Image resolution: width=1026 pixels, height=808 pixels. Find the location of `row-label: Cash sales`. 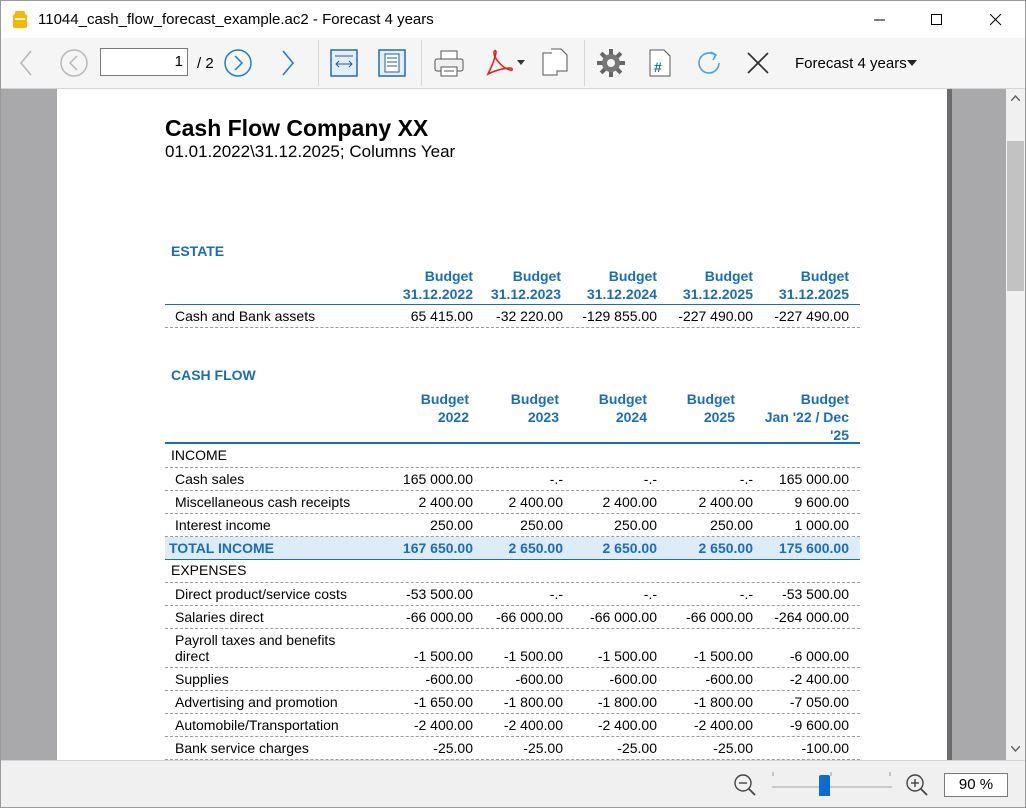

row-label: Cash sales is located at coordinates (210, 478).